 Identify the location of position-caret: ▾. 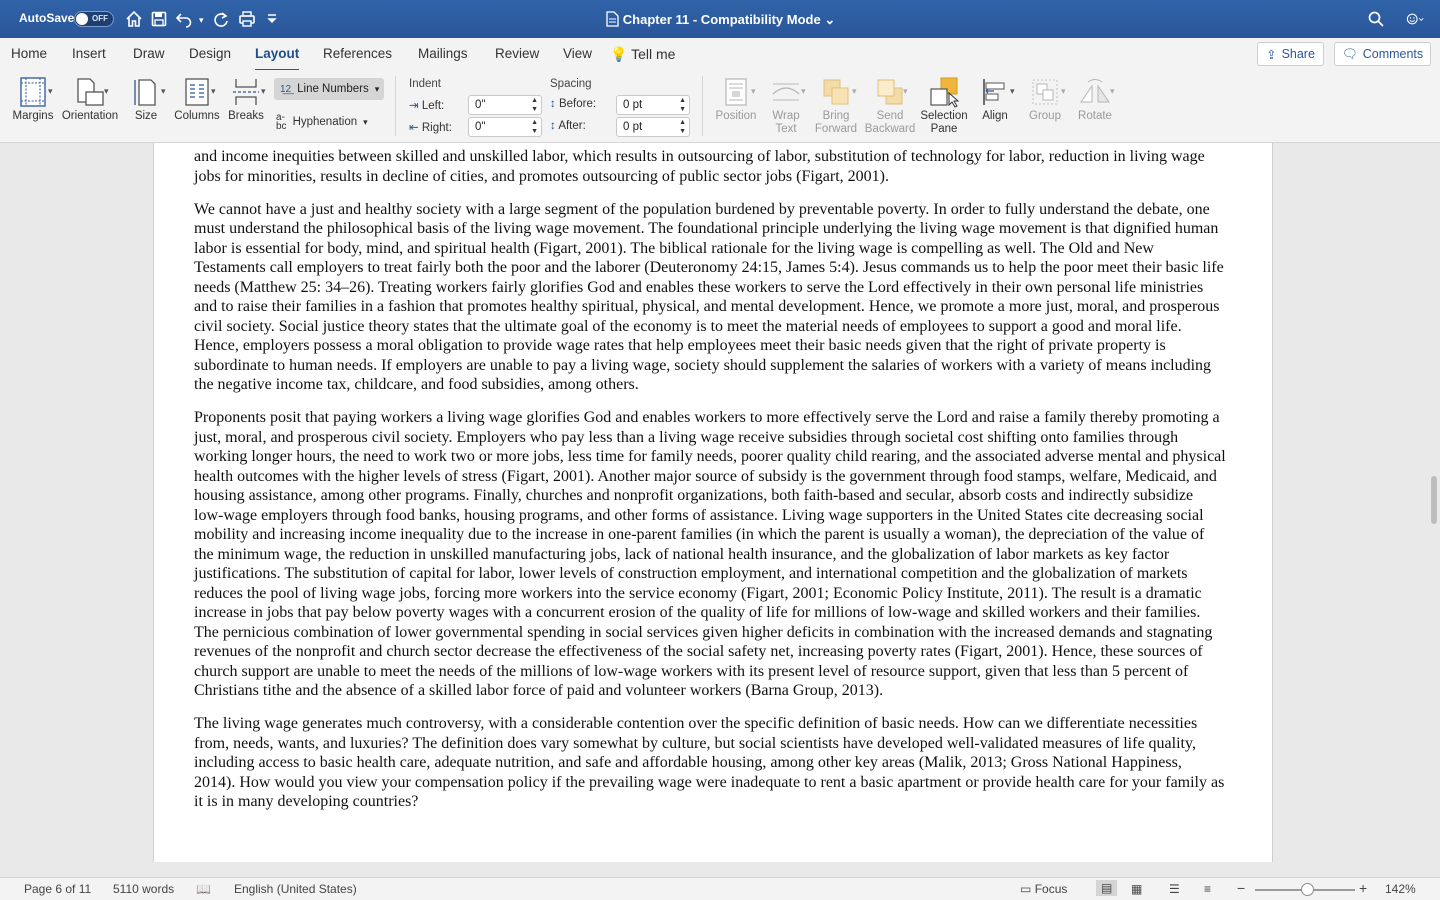
(753, 91).